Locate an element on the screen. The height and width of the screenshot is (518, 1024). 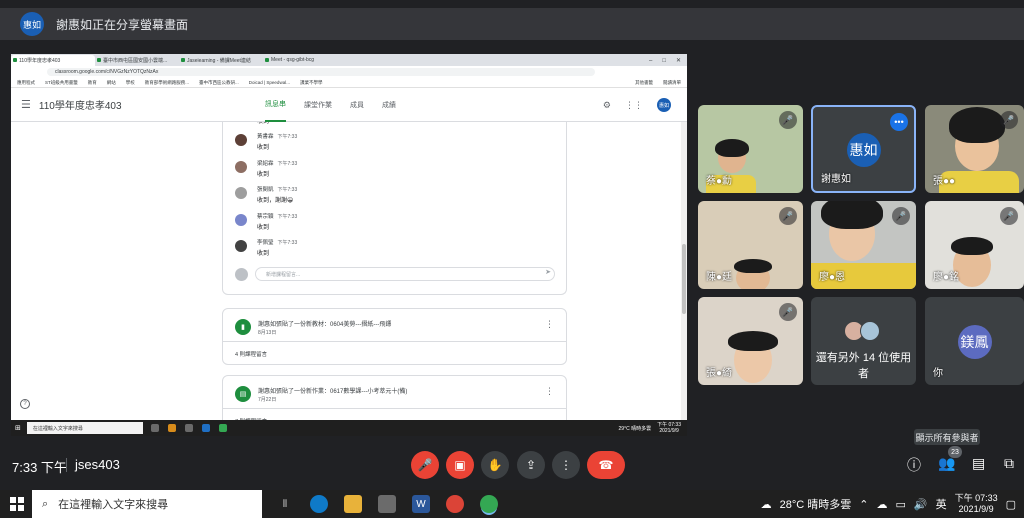
browser-tab: Jaseiearning - 備課Meet連結 is located at coordinates (221, 60).